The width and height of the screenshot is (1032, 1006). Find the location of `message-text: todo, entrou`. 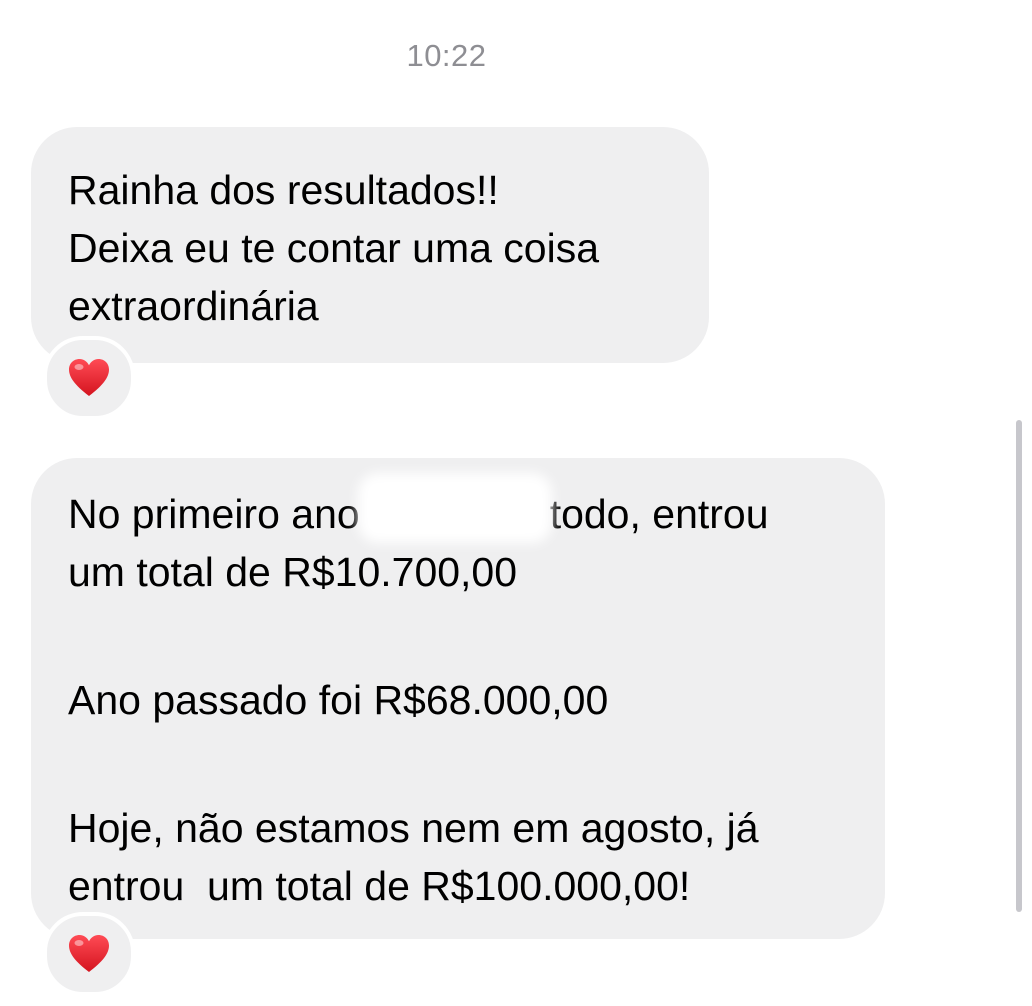

message-text: todo, entrou is located at coordinates (659, 514).